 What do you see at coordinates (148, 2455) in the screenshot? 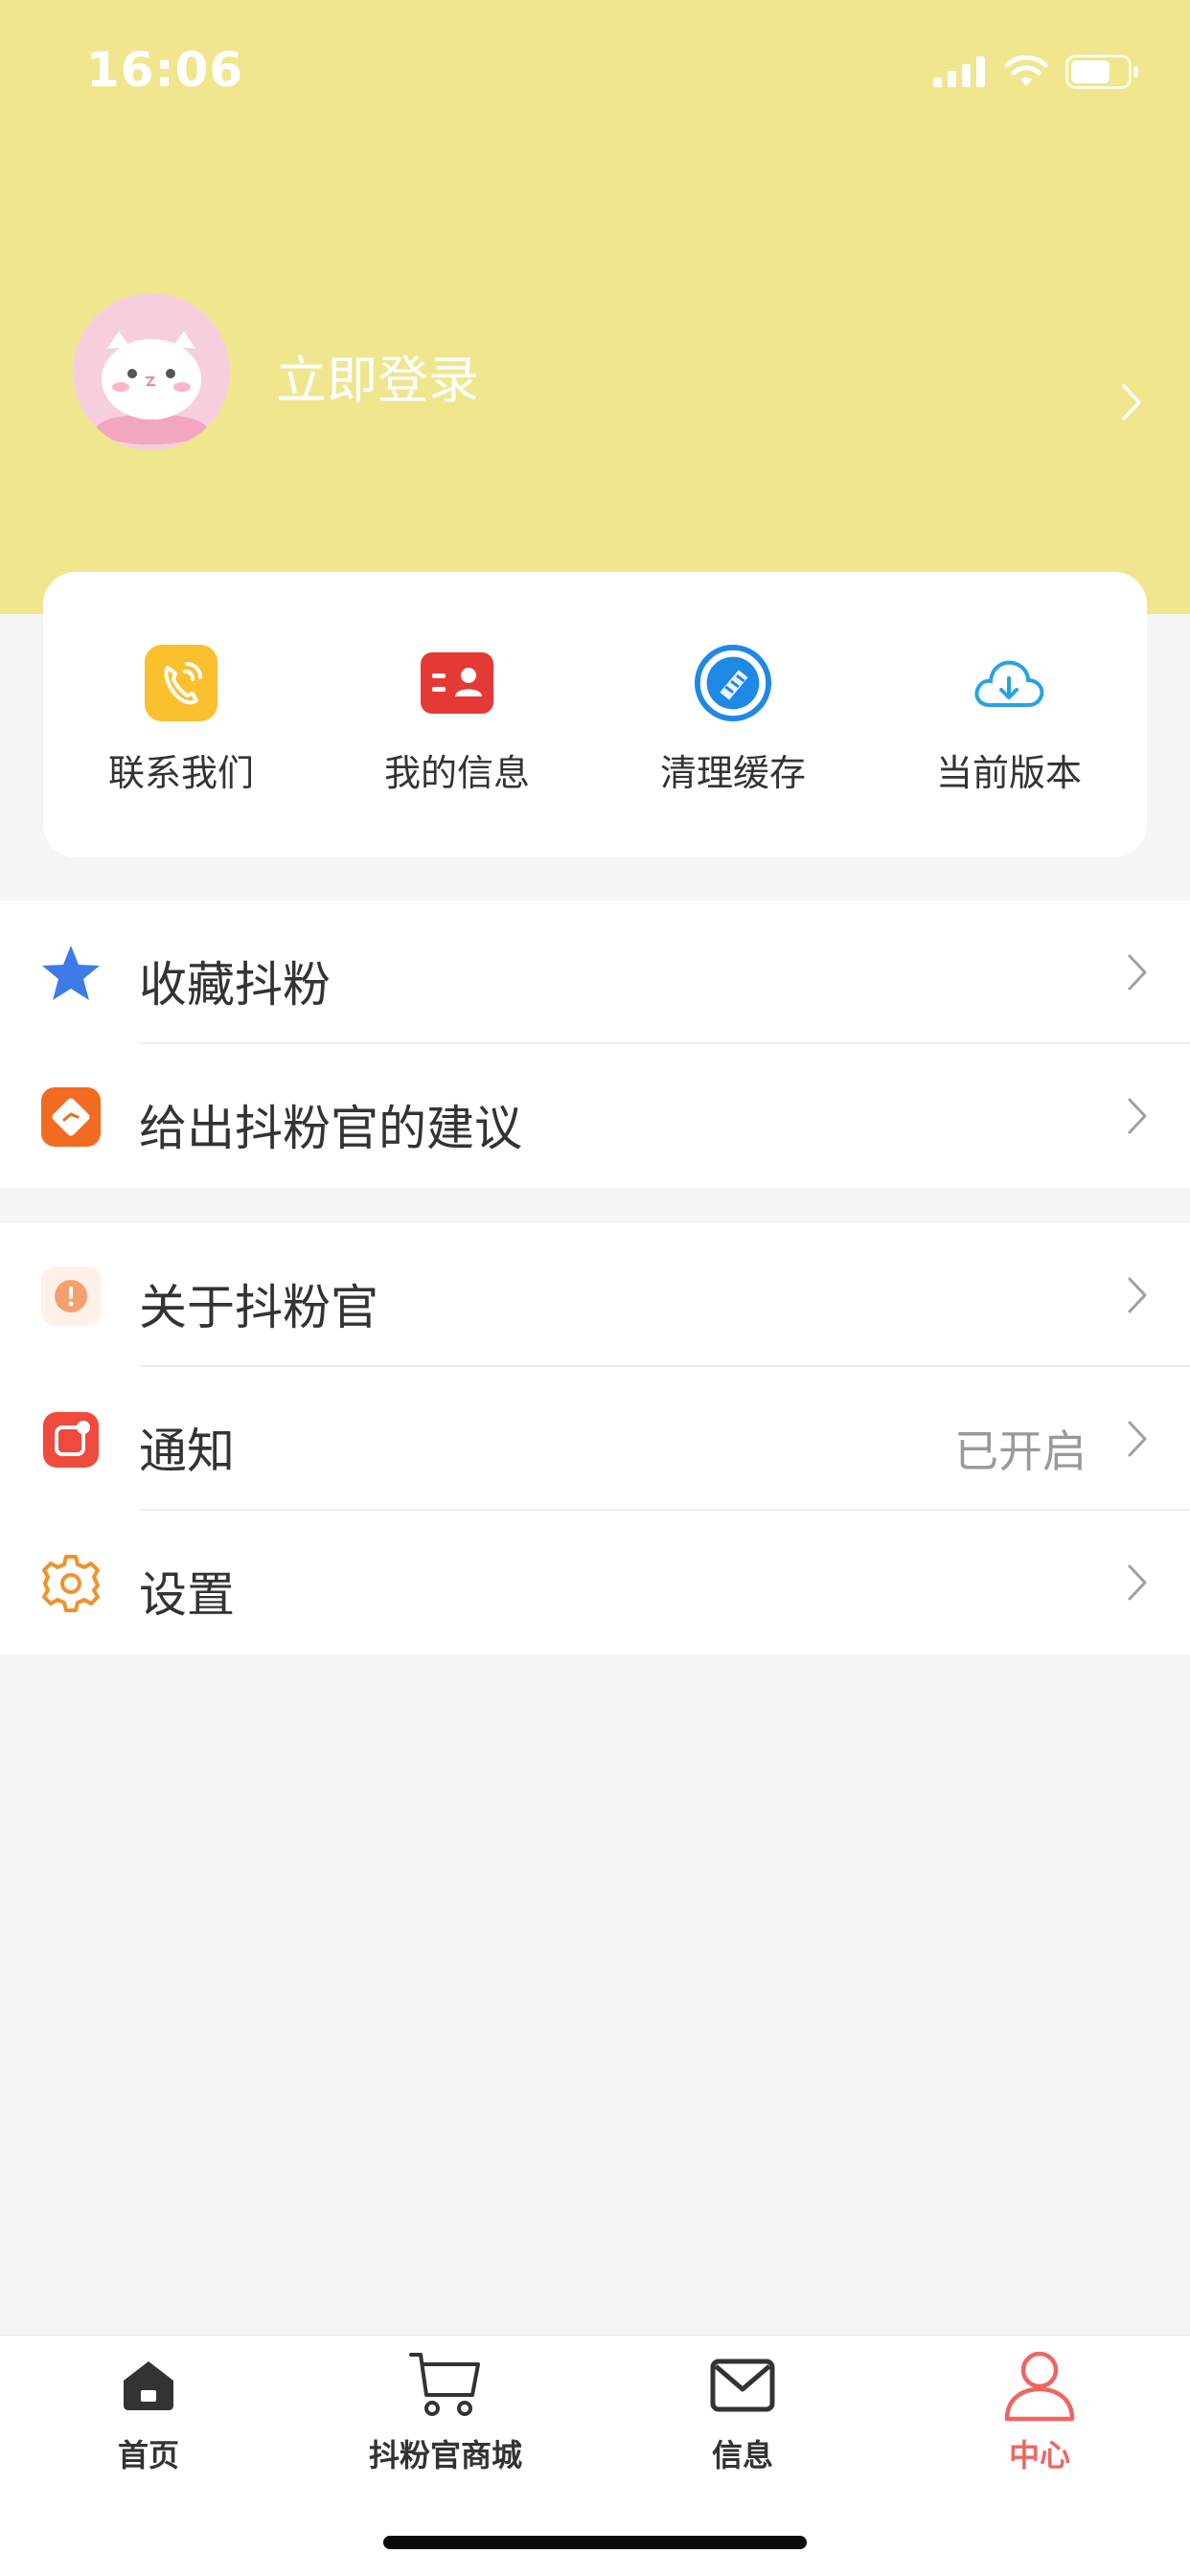
I see `tab-label: 首页` at bounding box center [148, 2455].